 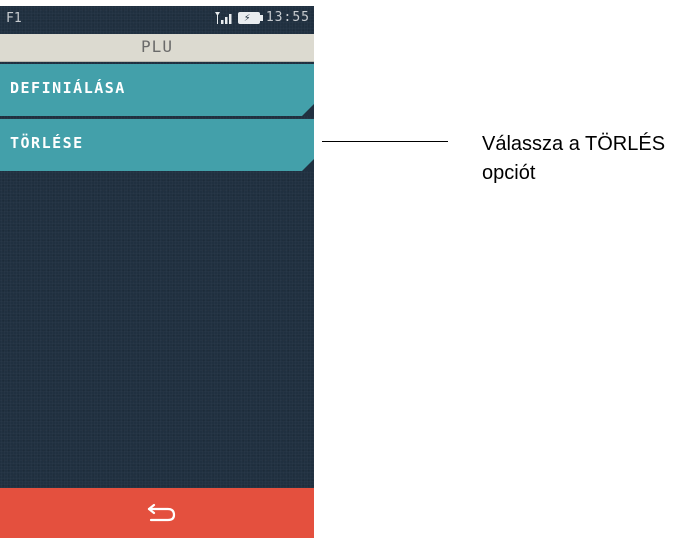 What do you see at coordinates (223, 17) in the screenshot?
I see `signal-icon` at bounding box center [223, 17].